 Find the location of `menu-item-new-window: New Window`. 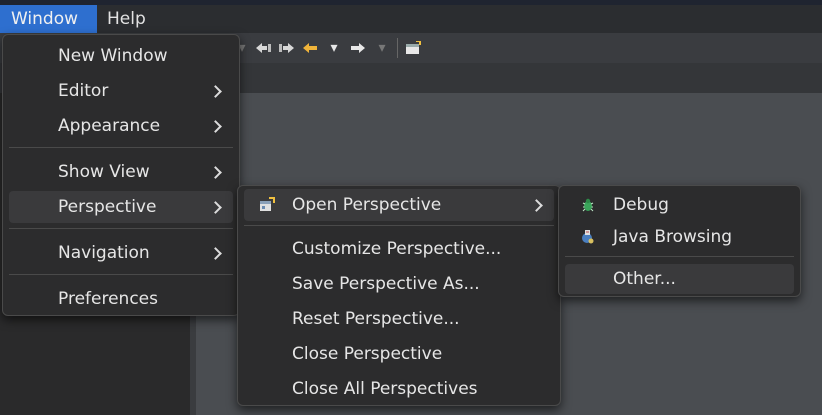

menu-item-new-window: New Window is located at coordinates (121, 56).